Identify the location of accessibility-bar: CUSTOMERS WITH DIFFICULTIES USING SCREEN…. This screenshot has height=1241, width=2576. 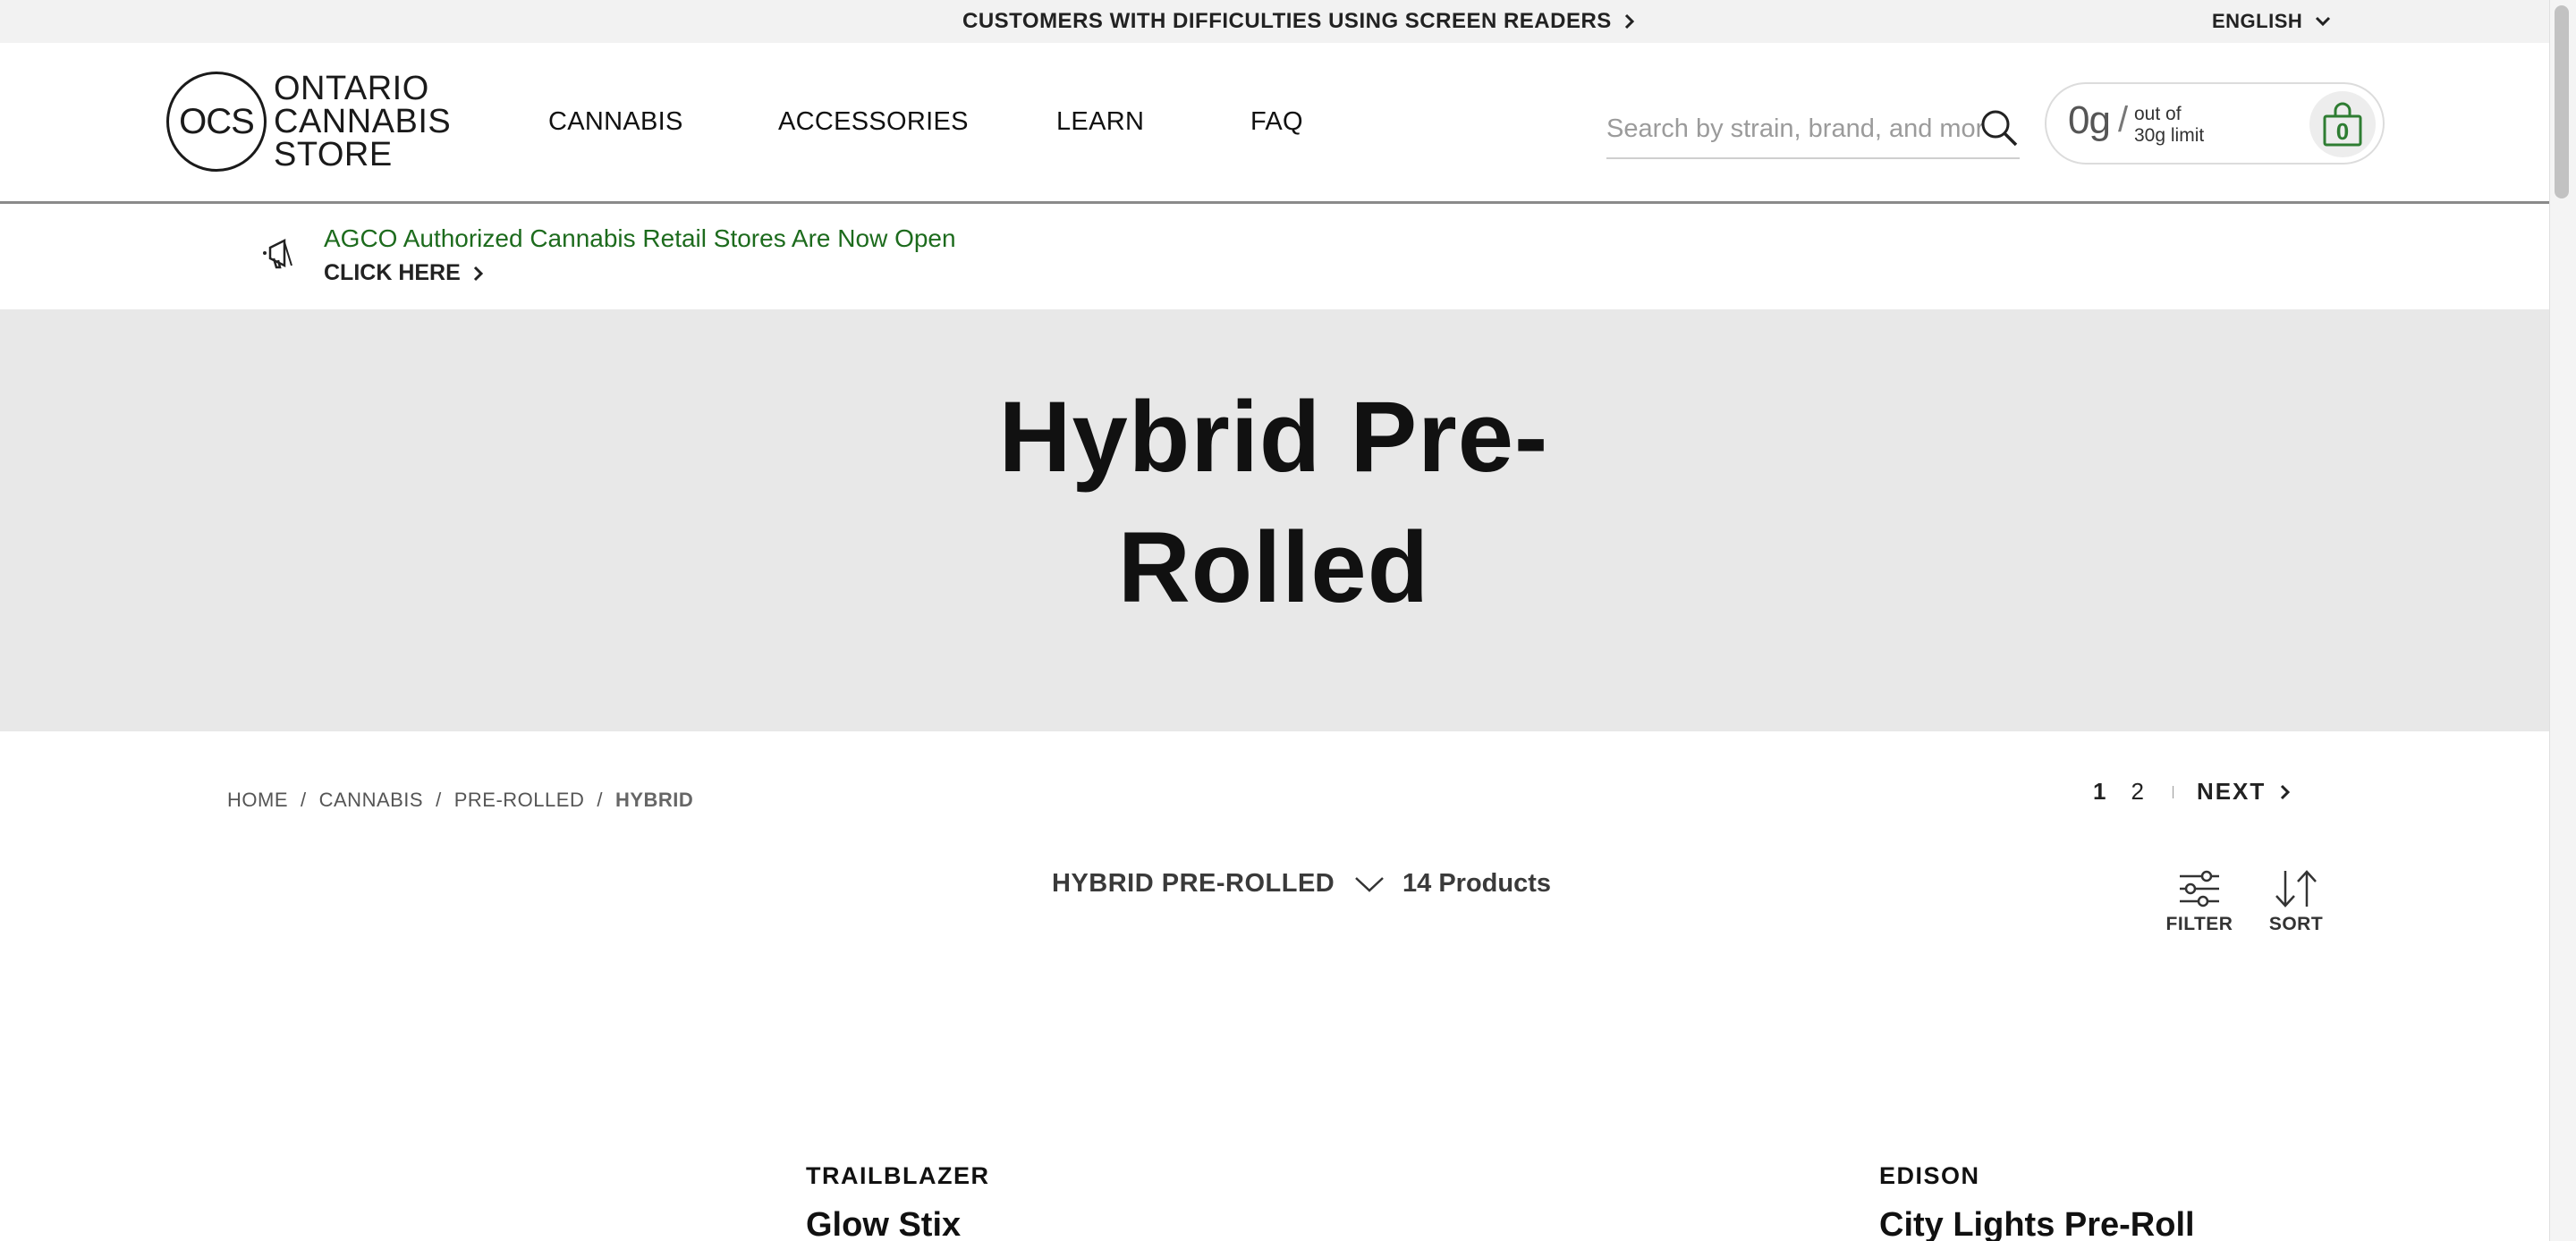
(1274, 21).